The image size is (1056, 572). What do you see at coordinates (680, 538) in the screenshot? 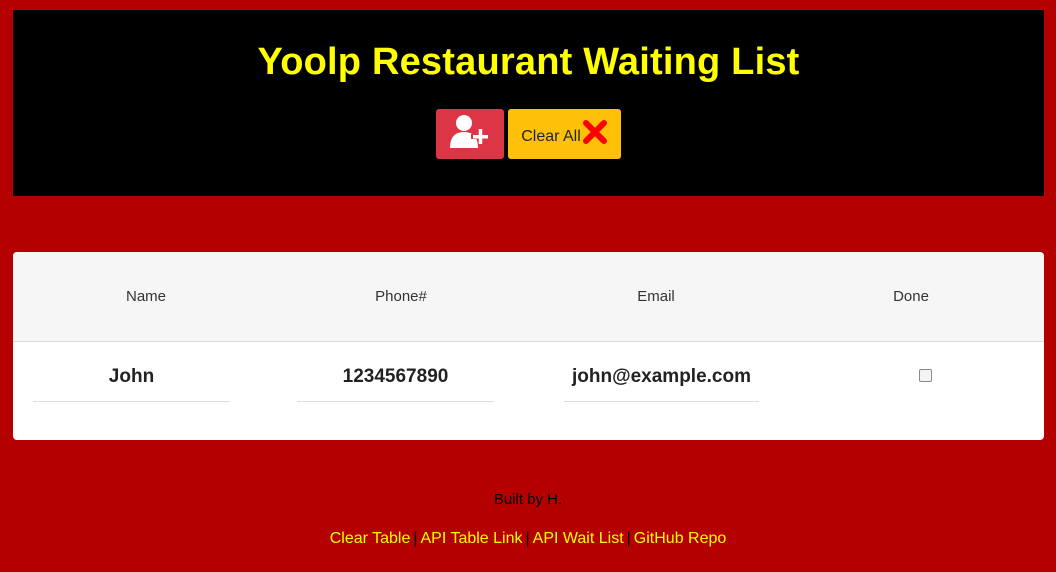
I see `github-repo-link: GitHub Repo` at bounding box center [680, 538].